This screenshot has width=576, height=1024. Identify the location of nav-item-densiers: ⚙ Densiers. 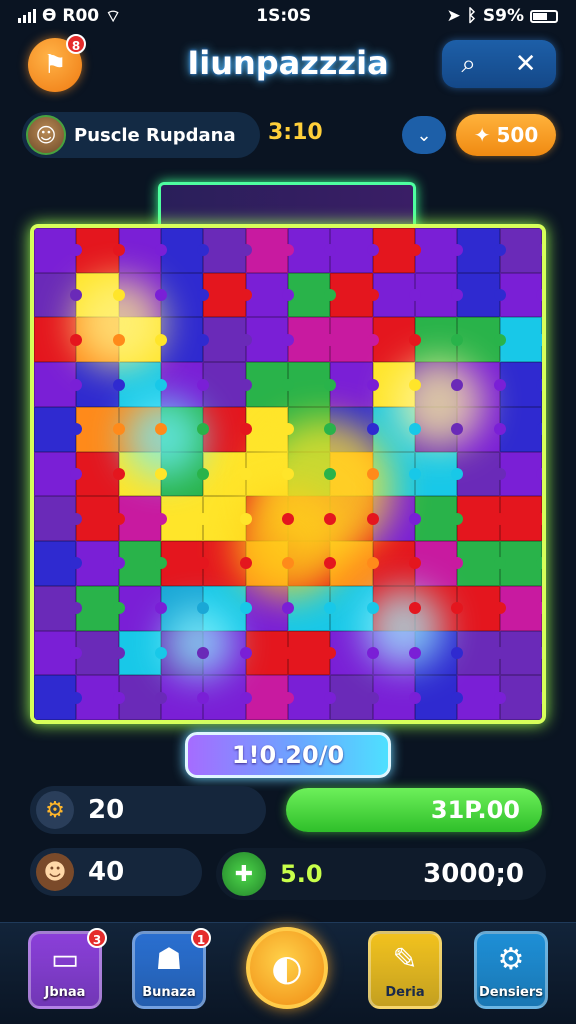
(511, 970).